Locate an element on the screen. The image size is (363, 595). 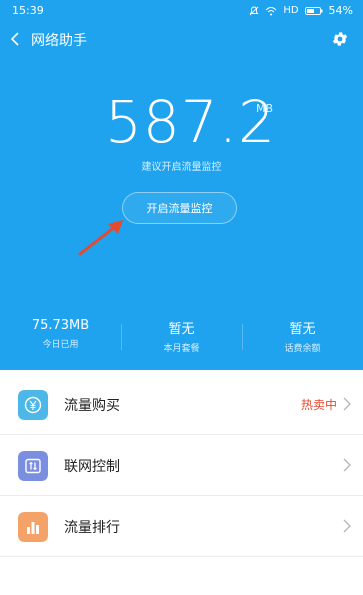
battery-percent: 54% is located at coordinates (340, 10).